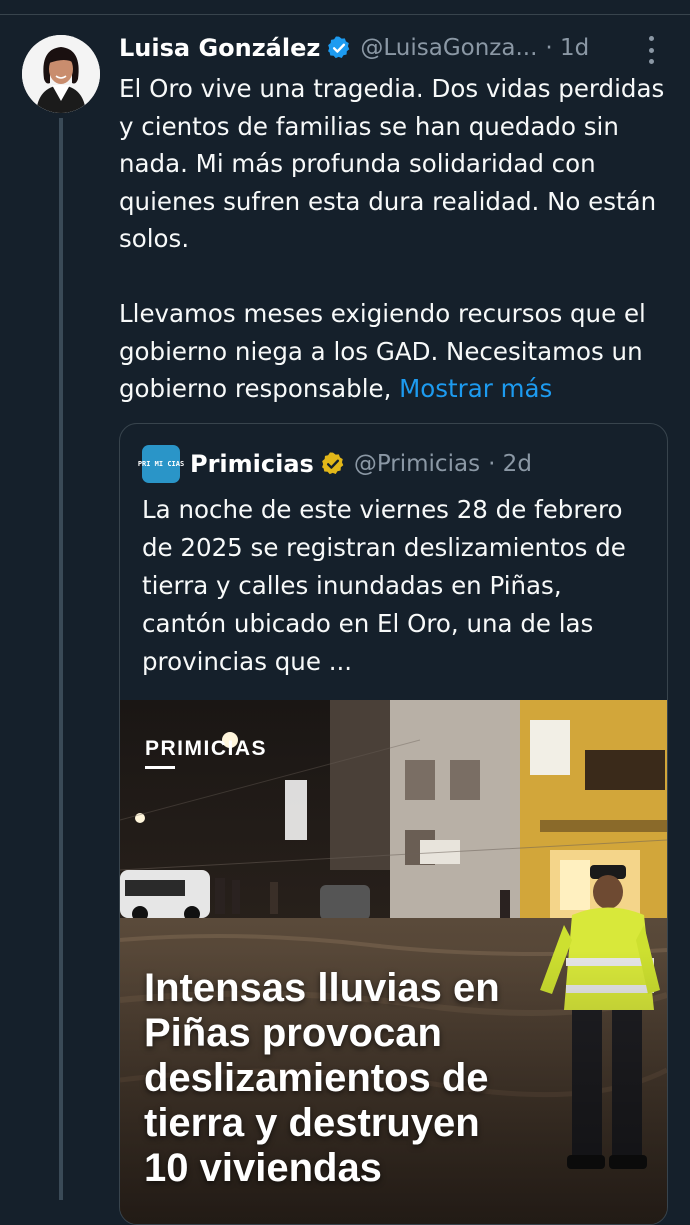 This screenshot has width=690, height=1225. I want to click on quoted-timestamp: · 2d, so click(510, 464).